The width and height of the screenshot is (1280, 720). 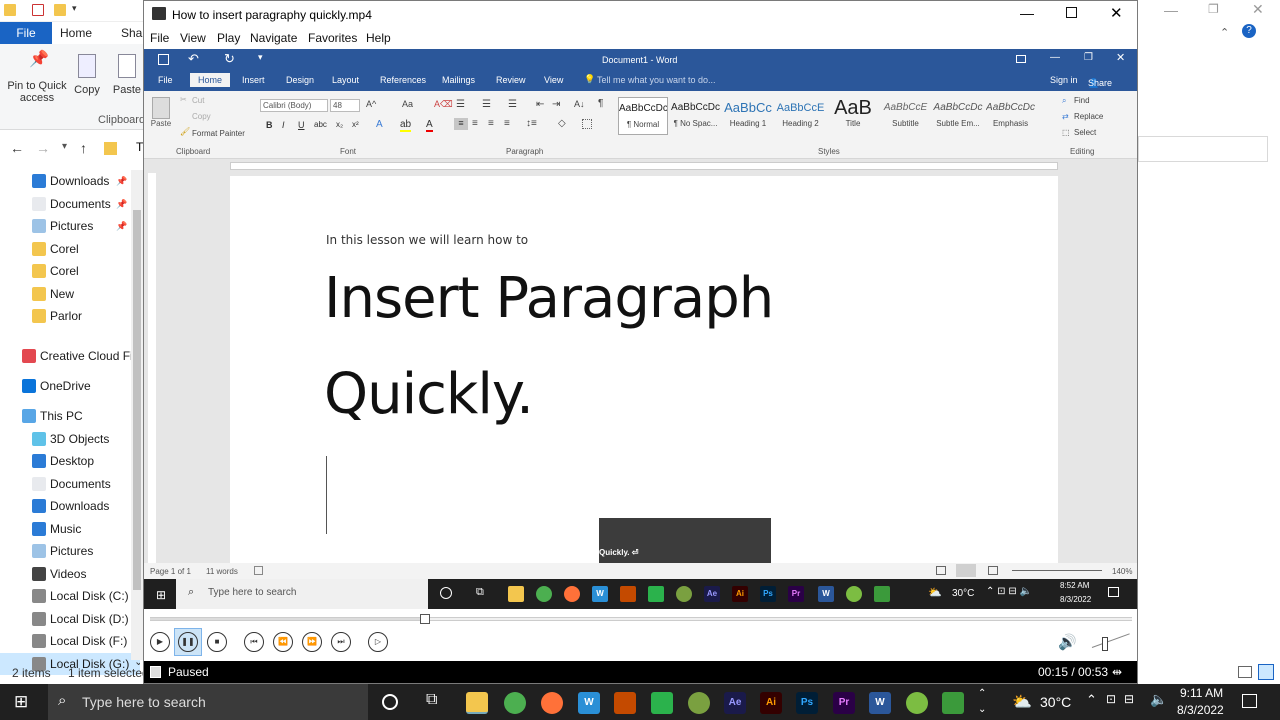 What do you see at coordinates (1200, 710) in the screenshot?
I see `clock-date: 8/3/2022` at bounding box center [1200, 710].